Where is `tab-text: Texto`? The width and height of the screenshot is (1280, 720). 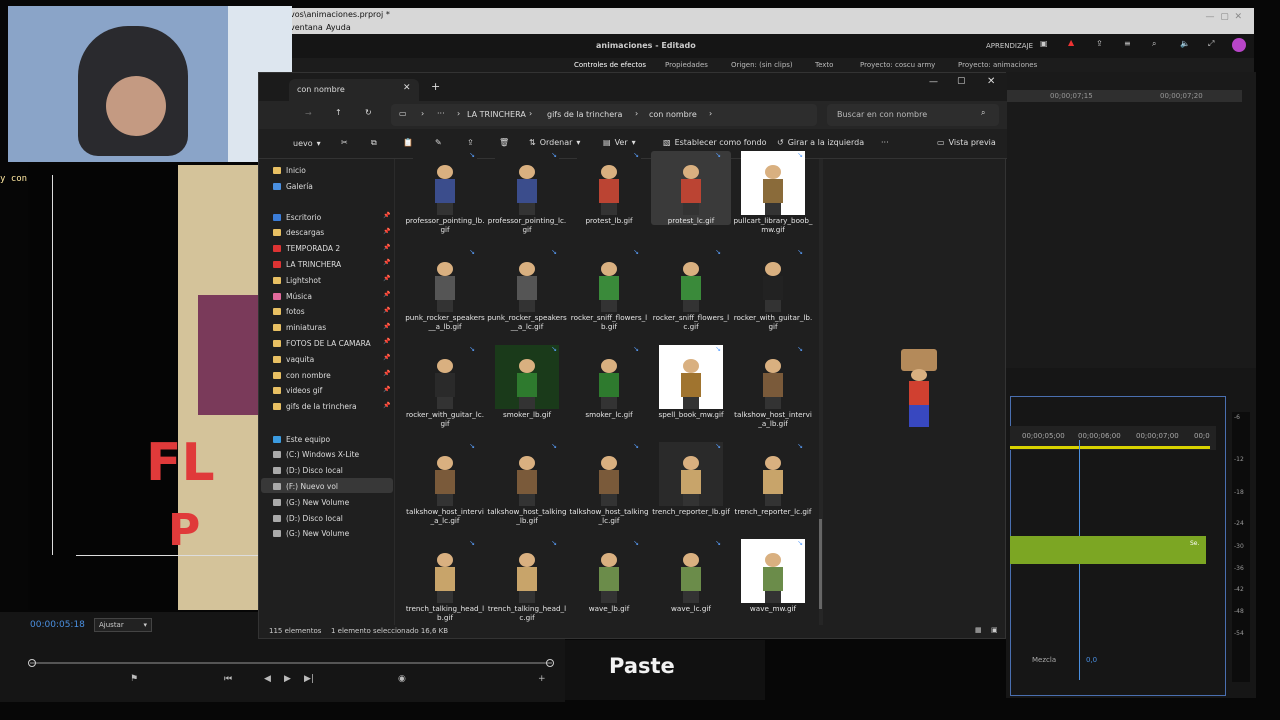 tab-text: Texto is located at coordinates (824, 65).